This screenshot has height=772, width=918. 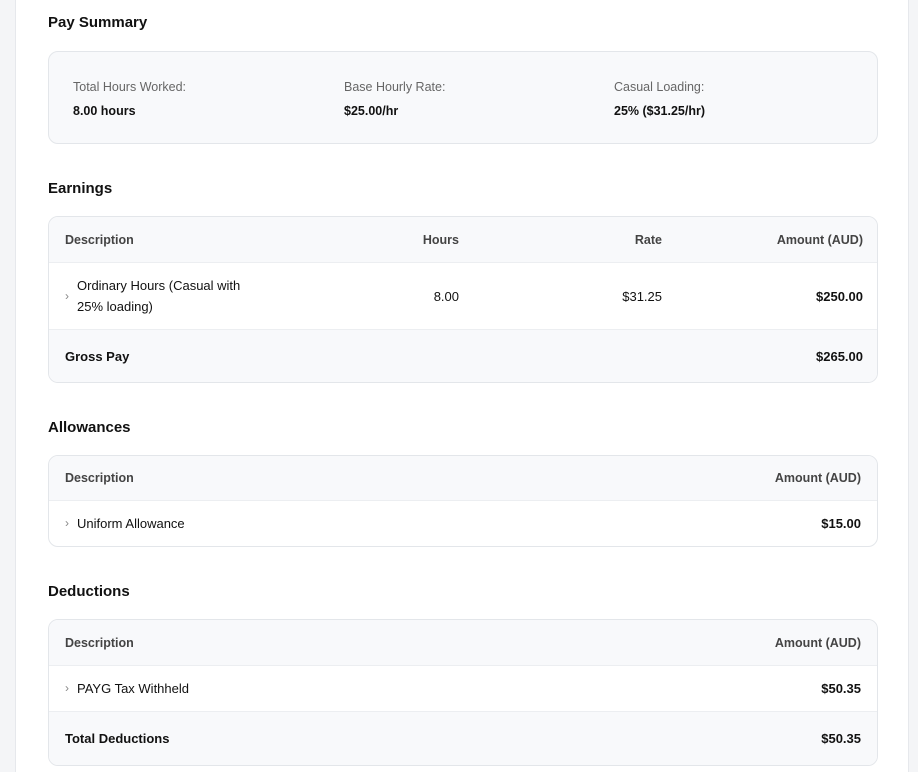 What do you see at coordinates (98, 22) in the screenshot?
I see `pay-summary-title: Pay Summary` at bounding box center [98, 22].